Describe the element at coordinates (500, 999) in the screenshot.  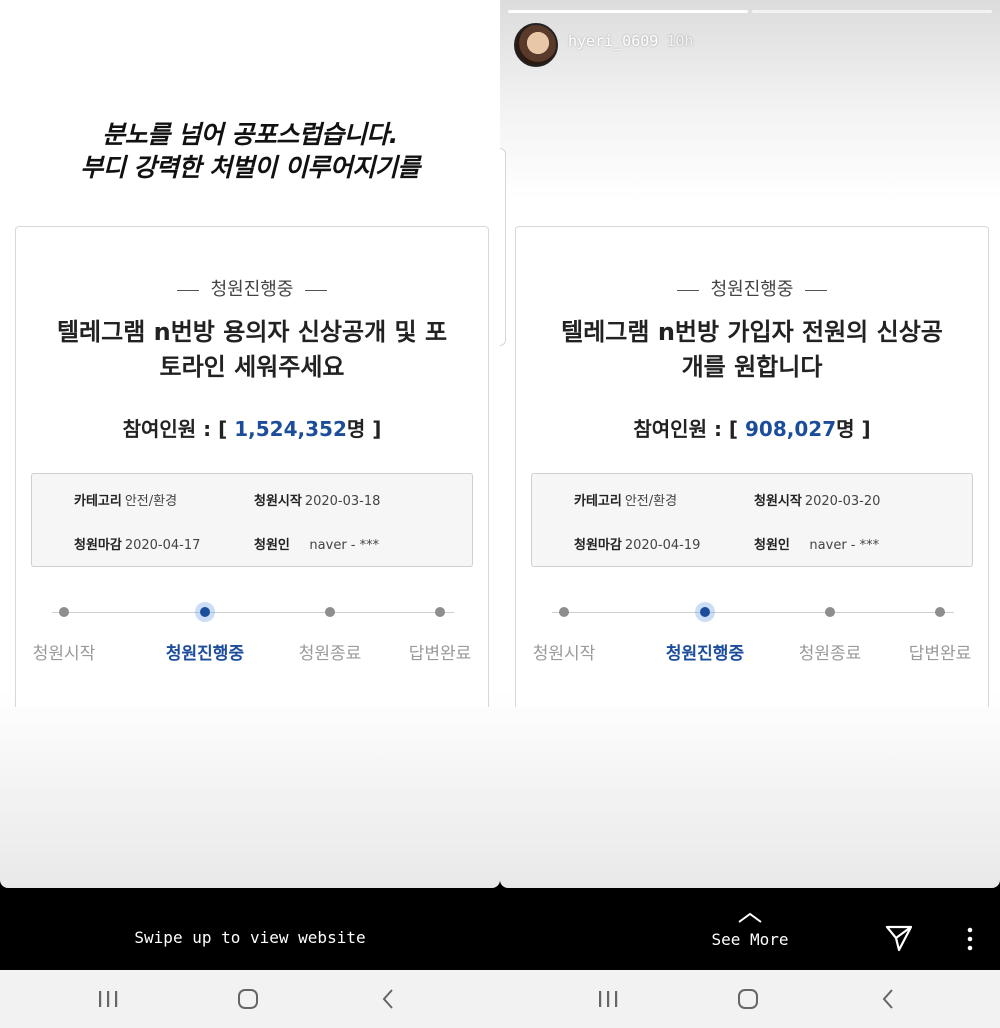
I see `system-nav-bar` at that location.